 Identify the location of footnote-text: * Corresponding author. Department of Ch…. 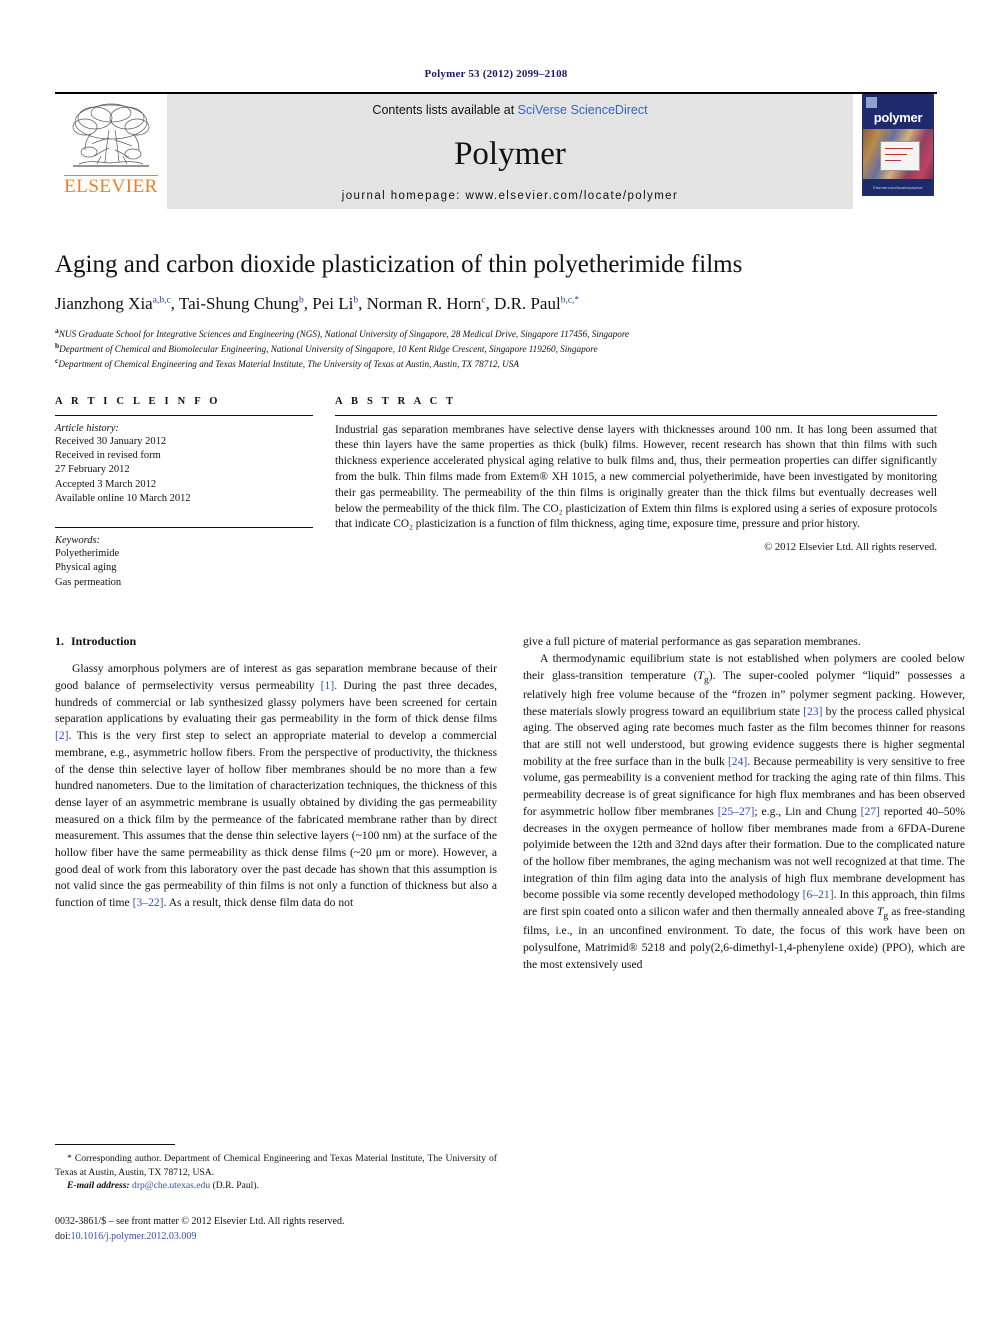
(276, 1172).